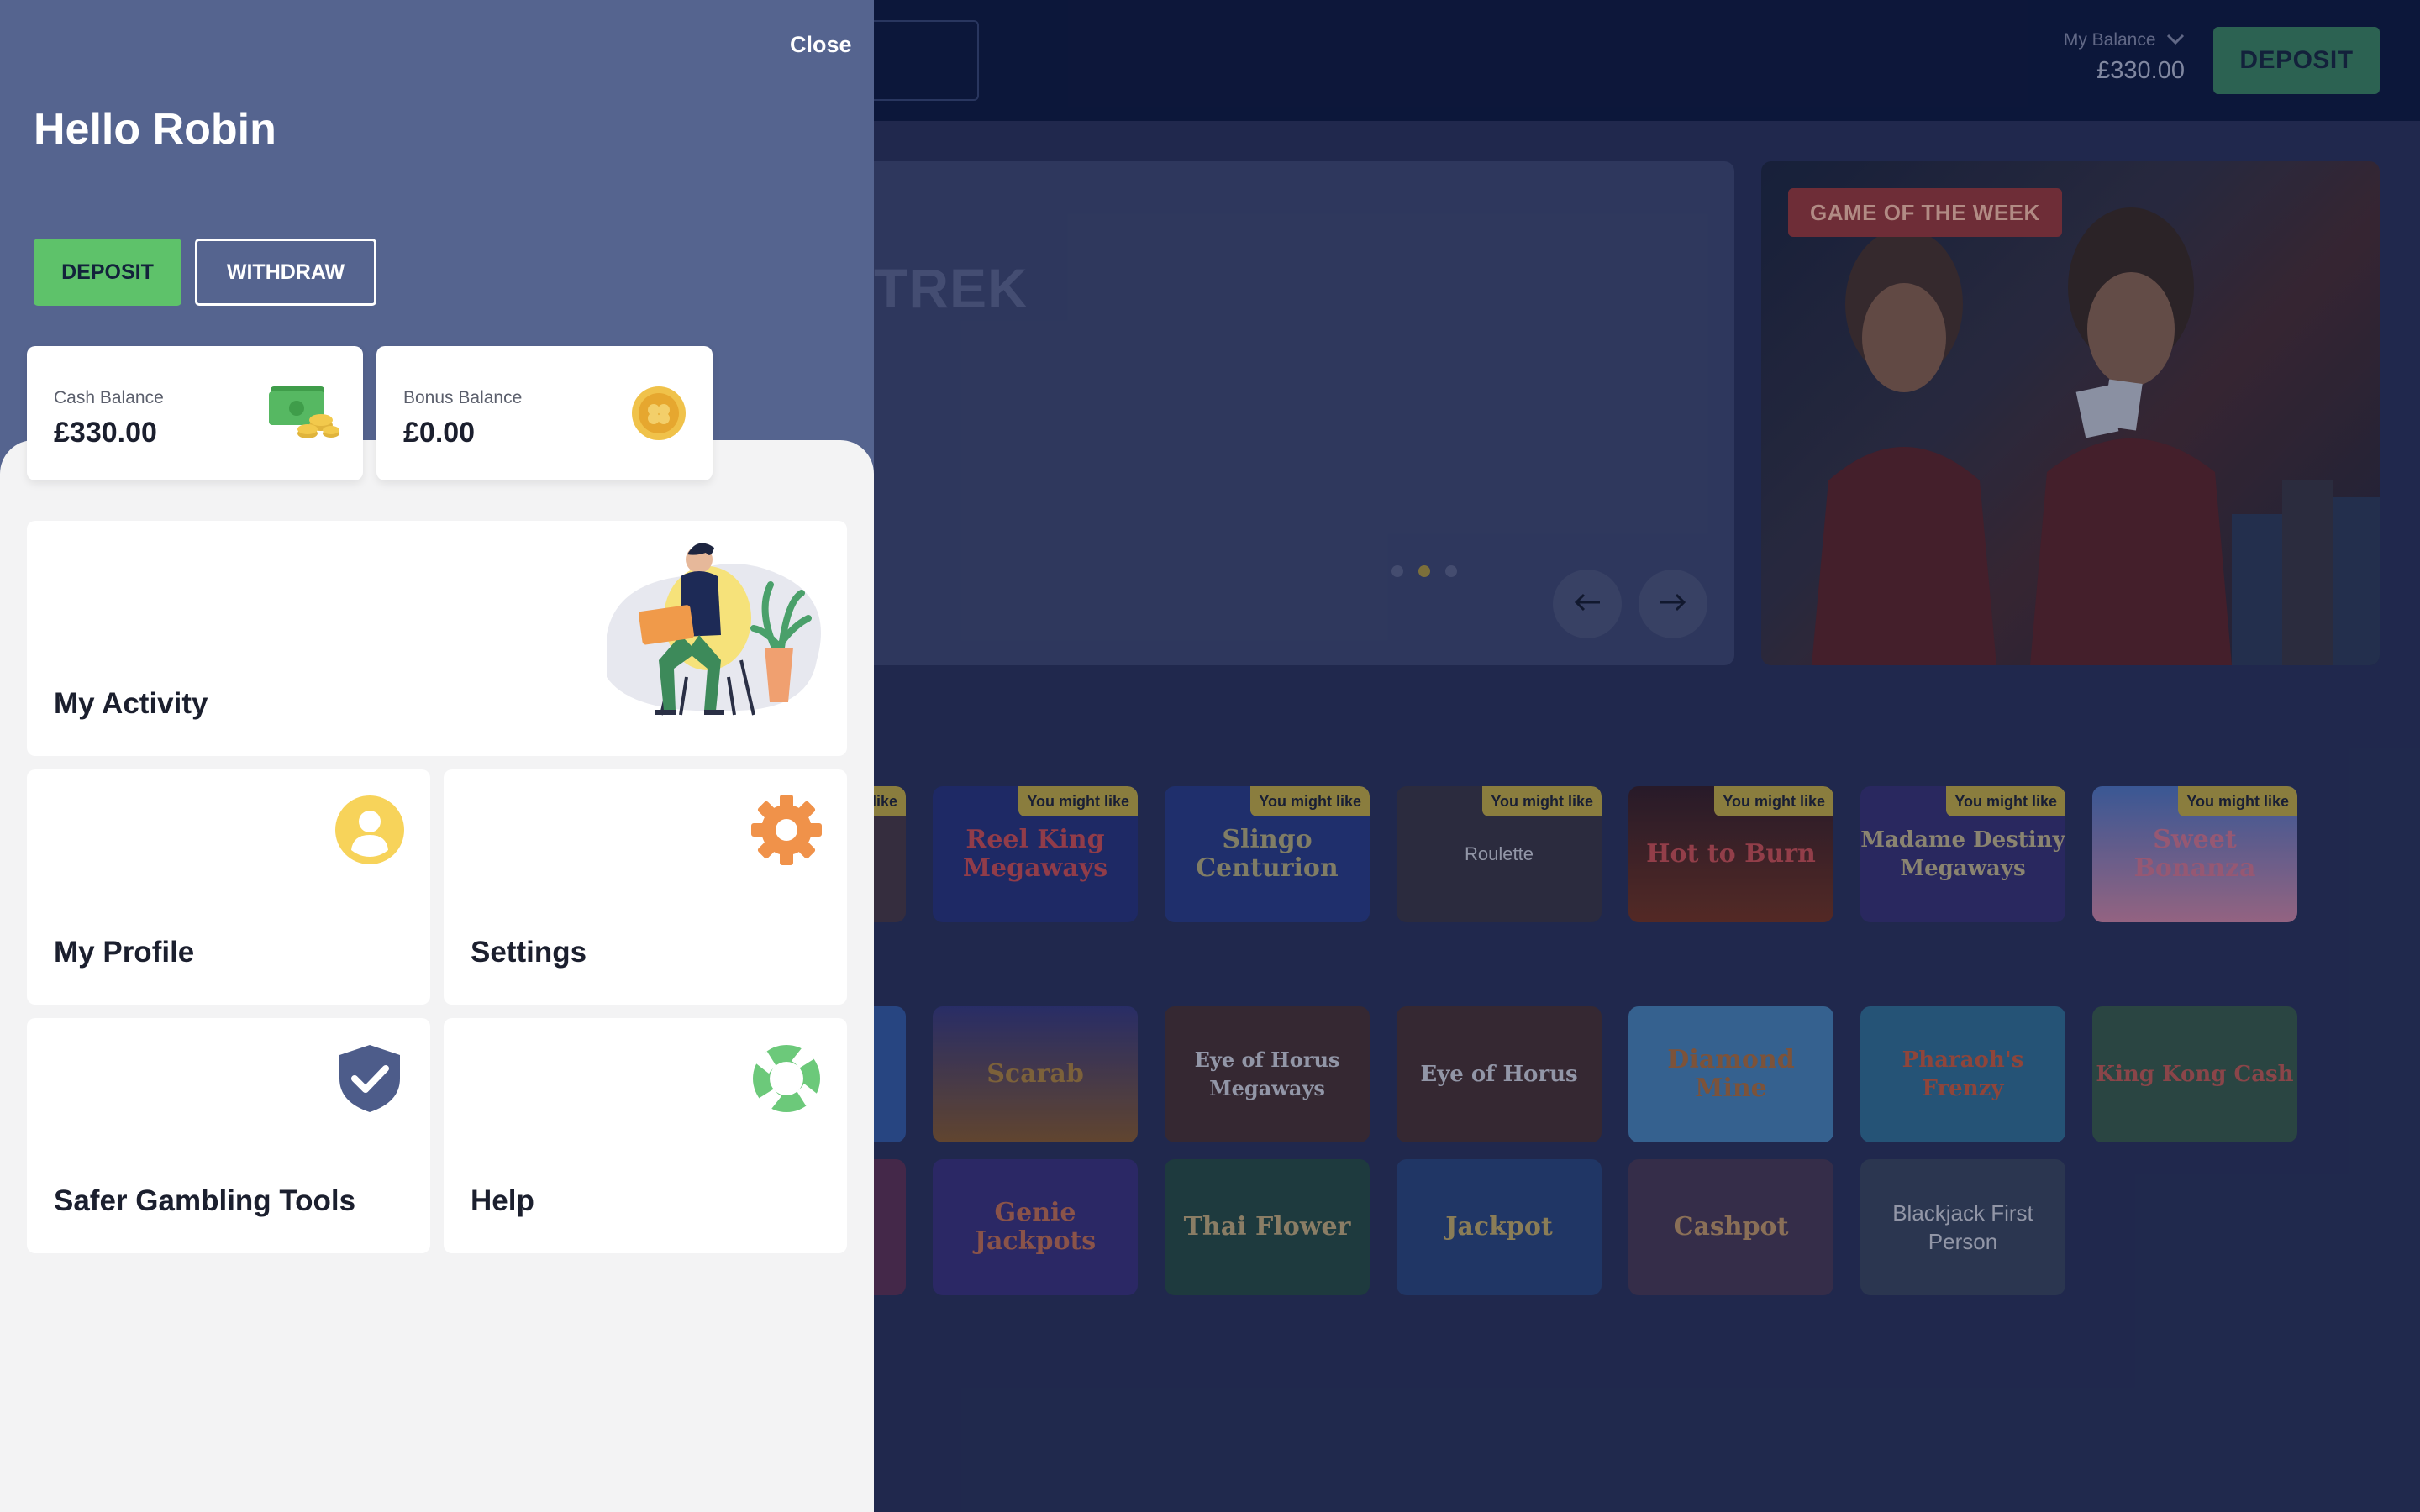  I want to click on bonus-balance-label: Bonus Balance, so click(463, 397).